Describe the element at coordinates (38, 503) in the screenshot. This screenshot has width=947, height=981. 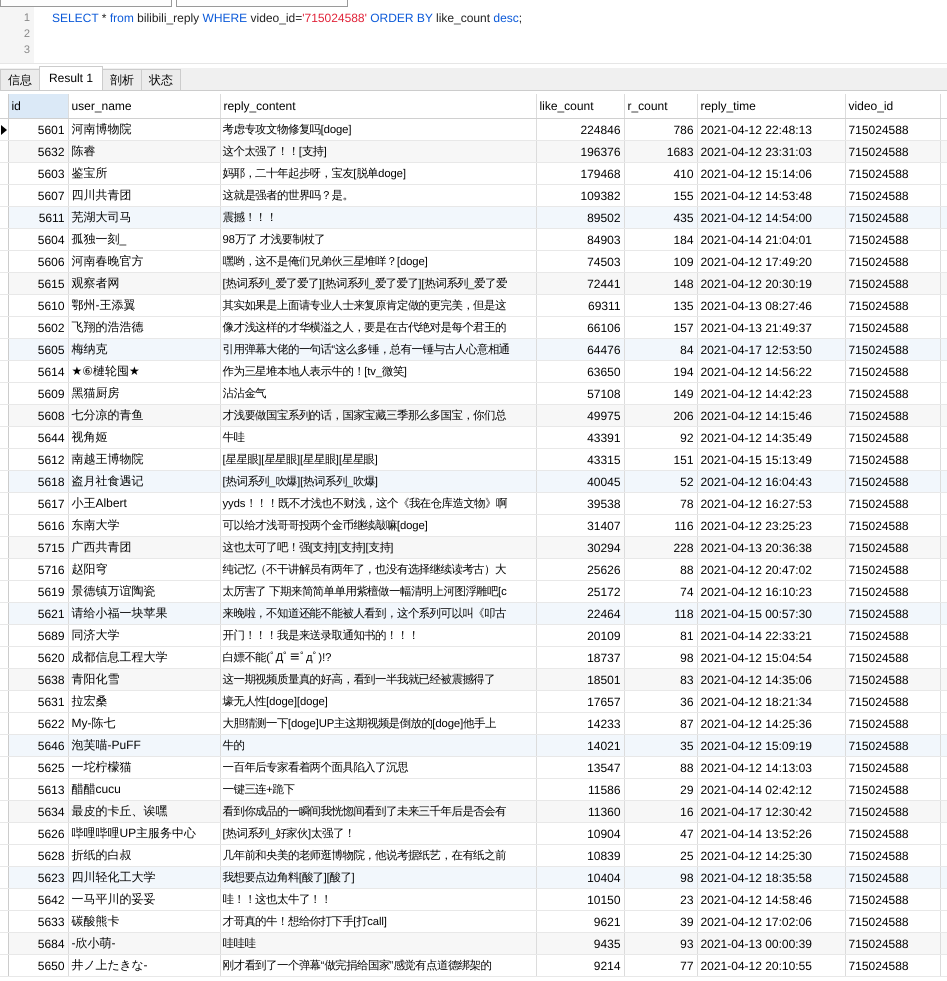
I see `table-cell: 5617` at that location.